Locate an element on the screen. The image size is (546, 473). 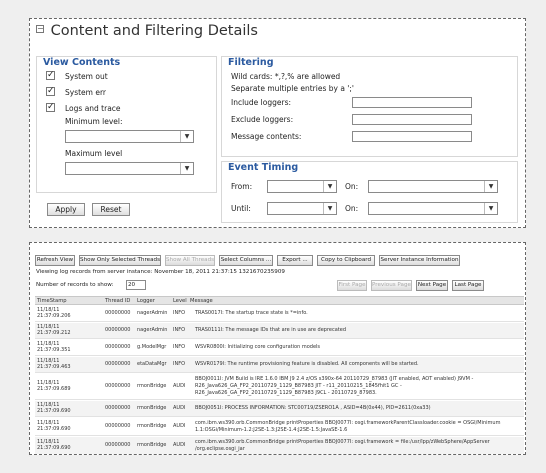
panel-title: − Content and Filtering Details is located at coordinates (147, 31).